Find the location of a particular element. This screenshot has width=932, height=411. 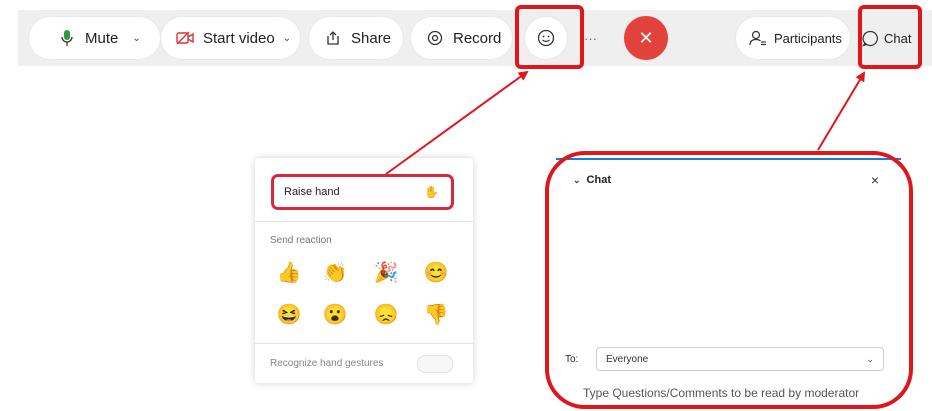

arrow-to-chat is located at coordinates (841, 111).